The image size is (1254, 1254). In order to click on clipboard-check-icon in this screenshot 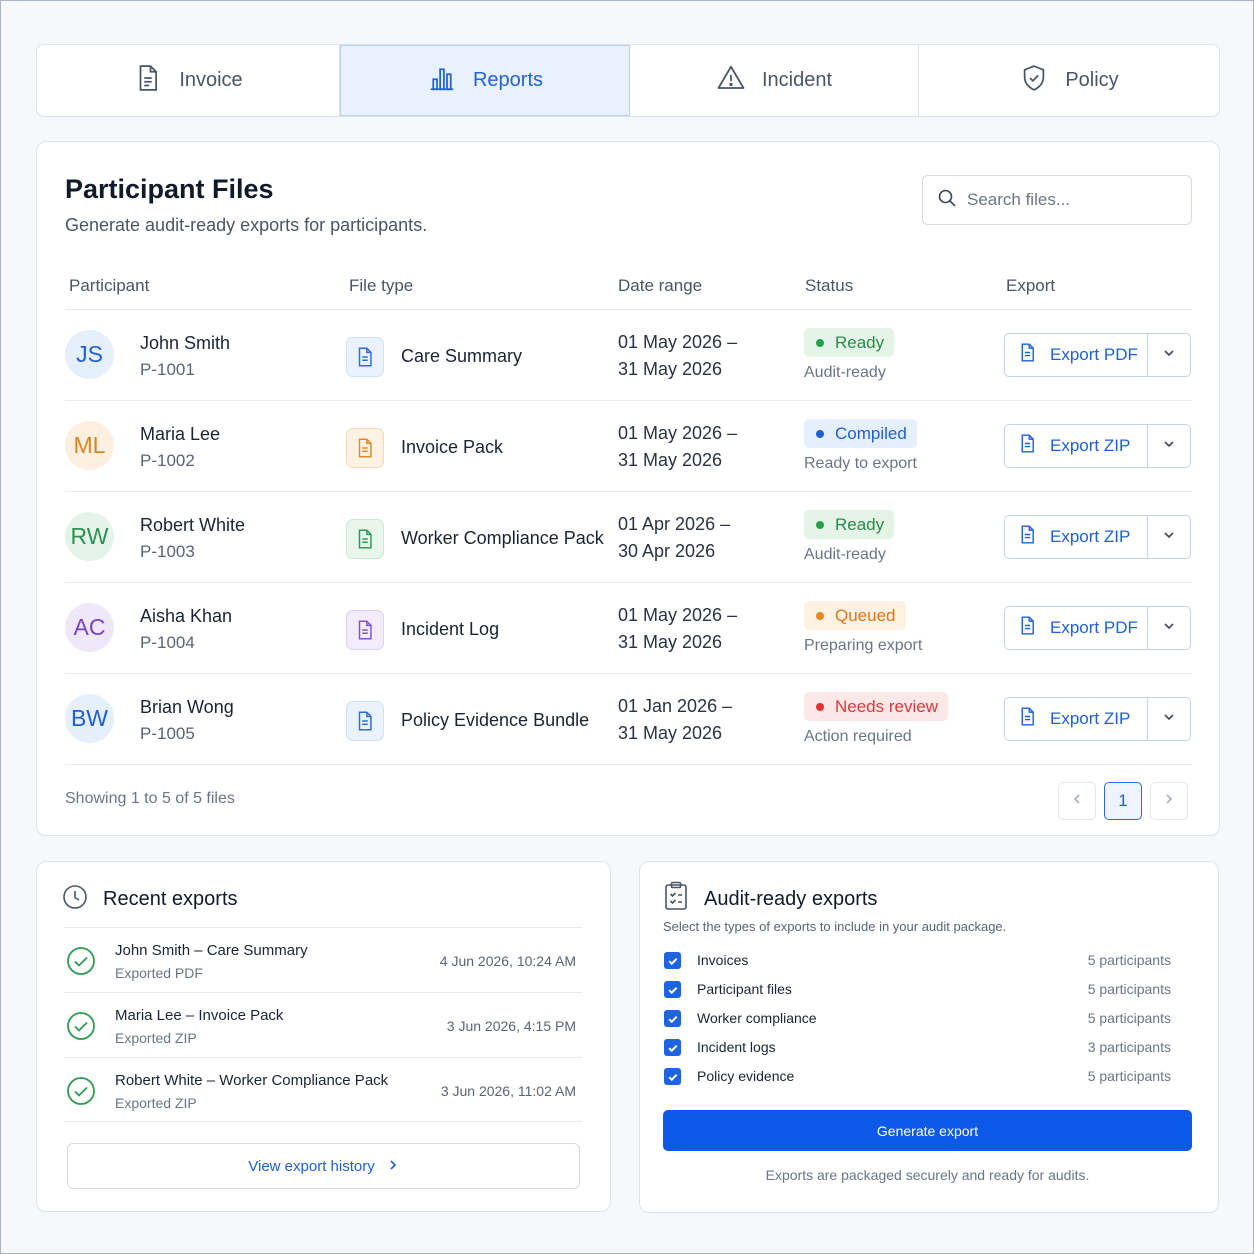, I will do `click(676, 896)`.